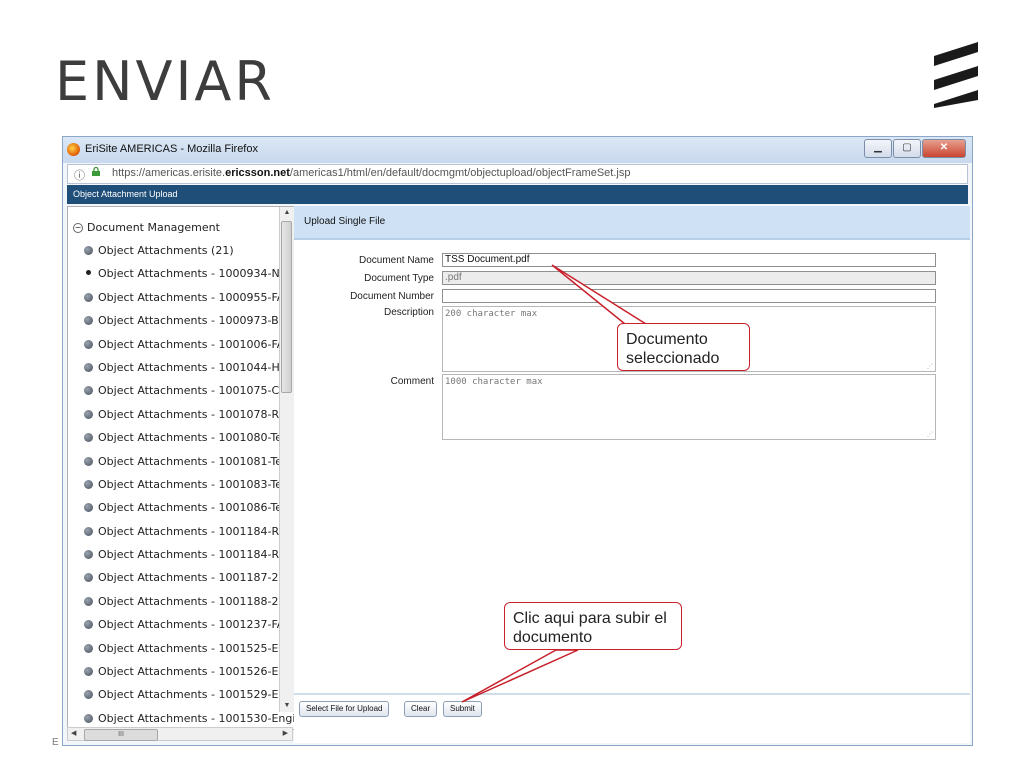  I want to click on document-type-field: .pdf, so click(689, 278).